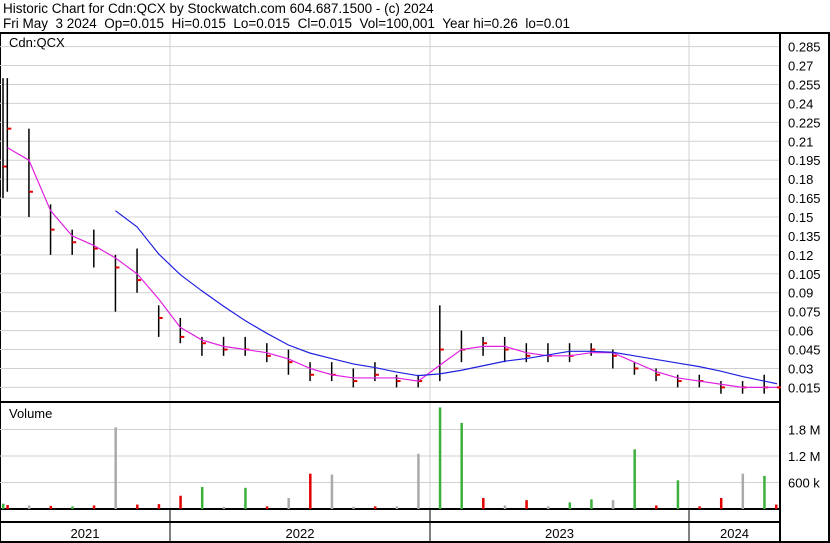 The width and height of the screenshot is (830, 543). I want to click on price-tick-label: 0.18, so click(800, 179).